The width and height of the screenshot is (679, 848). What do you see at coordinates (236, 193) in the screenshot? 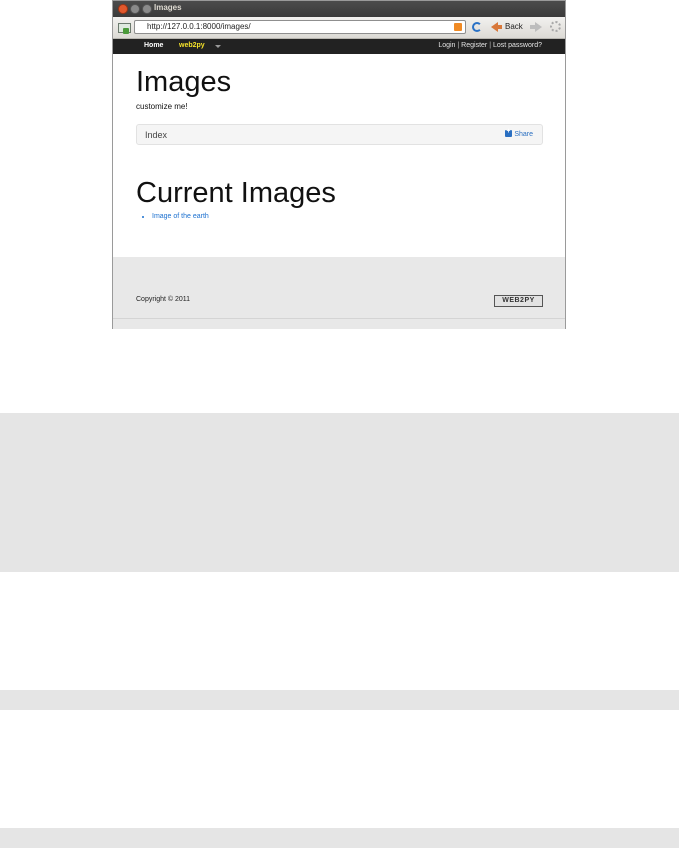
I see `section-title: Current Images` at bounding box center [236, 193].